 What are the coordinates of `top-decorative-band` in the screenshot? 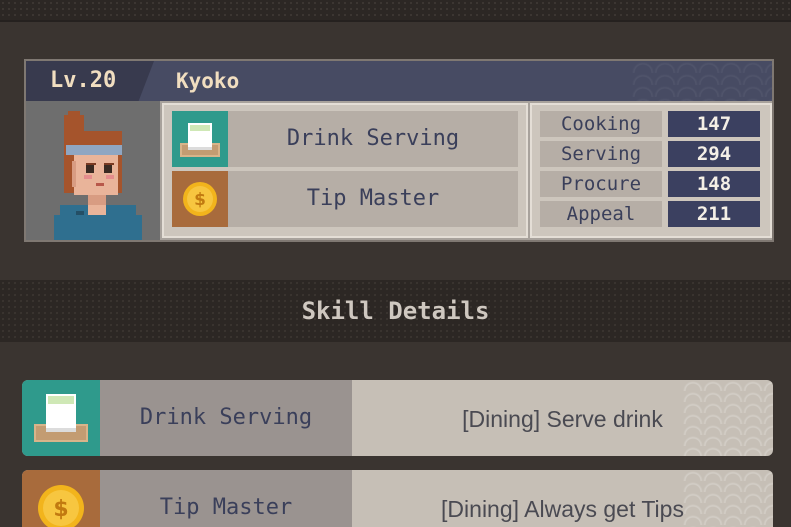 It's located at (395, 11).